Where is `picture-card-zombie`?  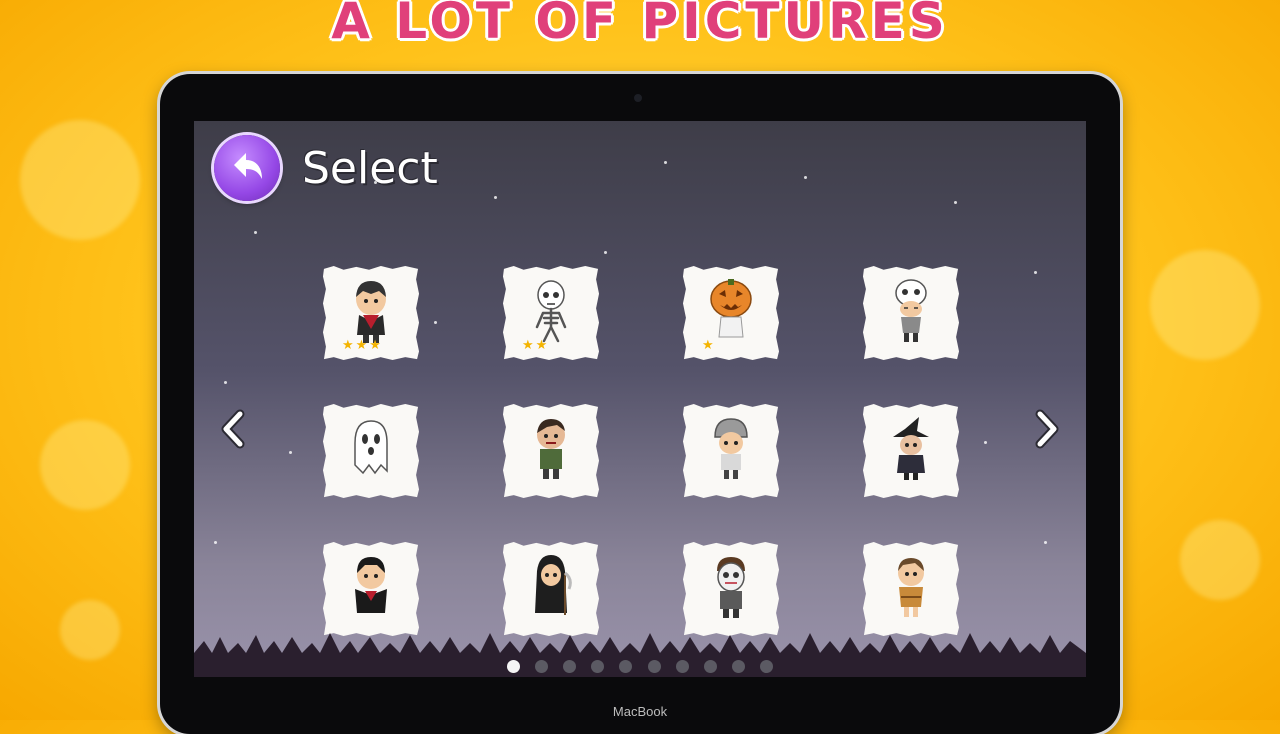
picture-card-zombie is located at coordinates (551, 451).